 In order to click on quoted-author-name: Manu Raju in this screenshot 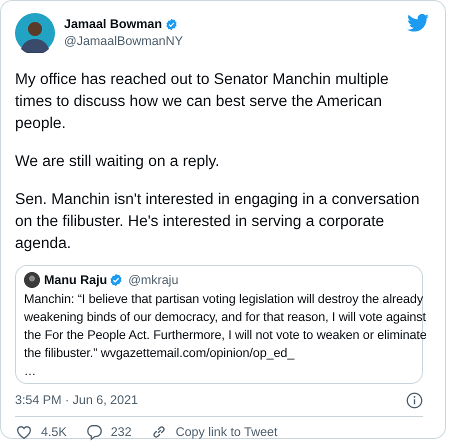, I will do `click(76, 280)`.